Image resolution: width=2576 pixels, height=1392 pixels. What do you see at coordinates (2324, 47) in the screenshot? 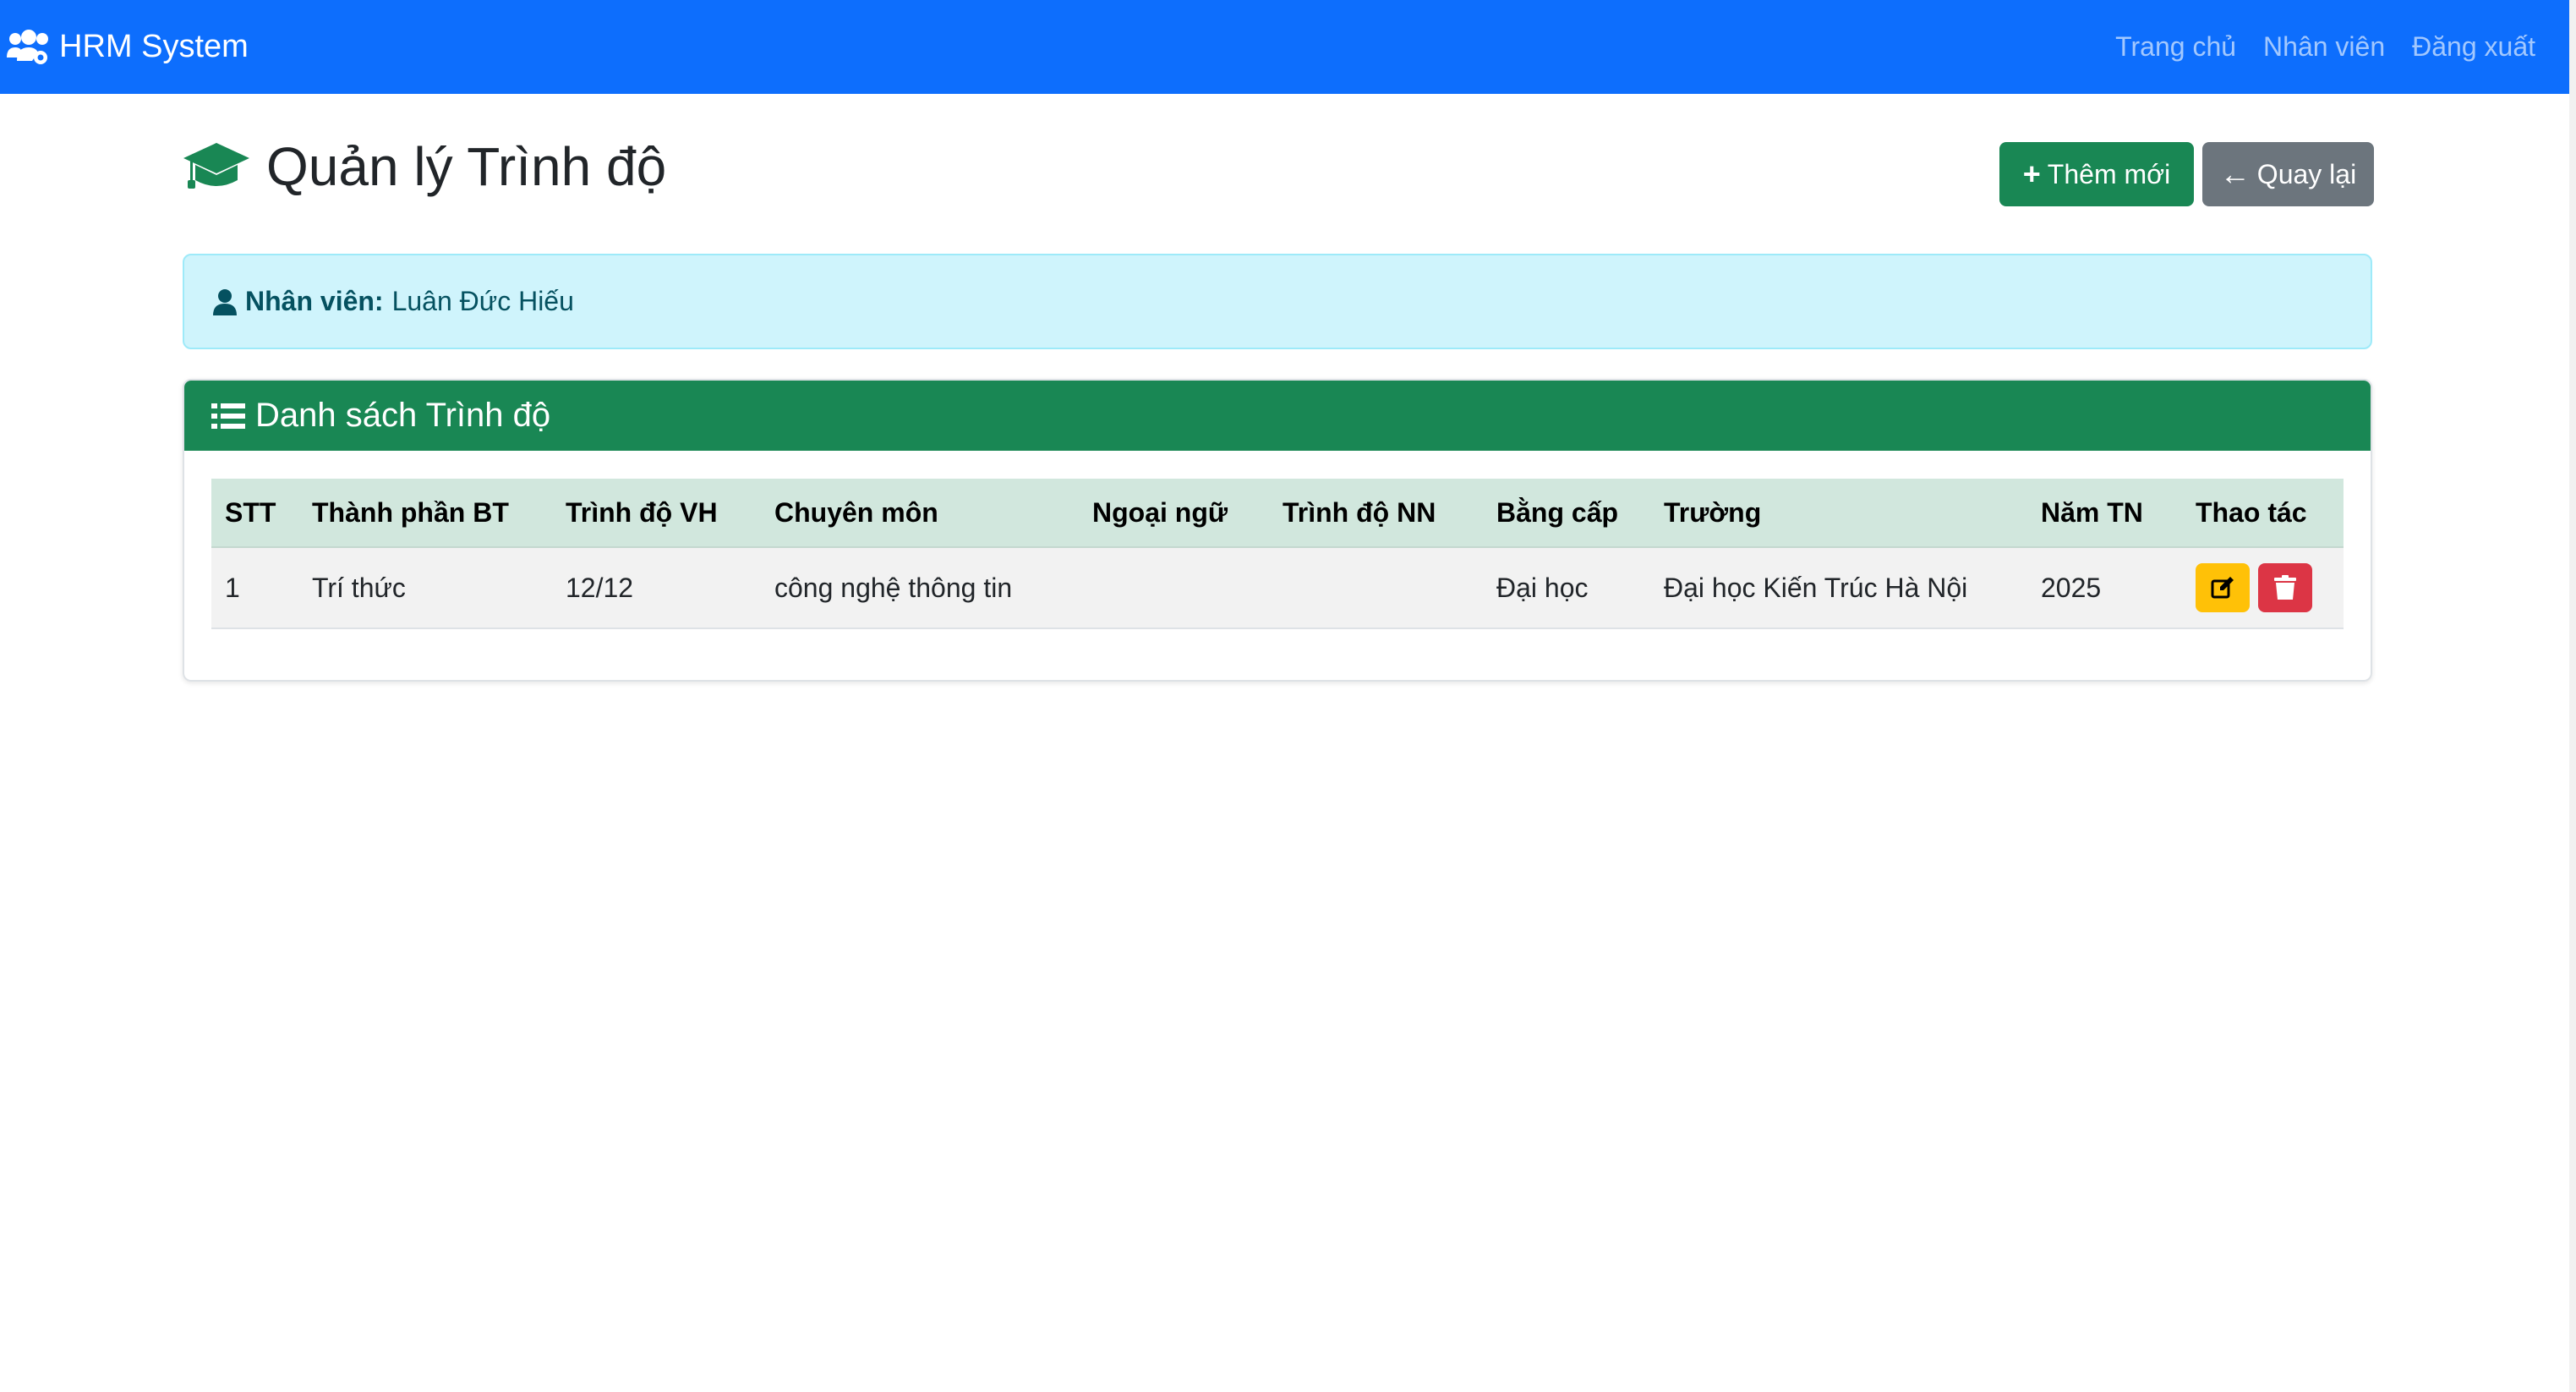
I see `nav-link-employees: Nhân viên` at bounding box center [2324, 47].